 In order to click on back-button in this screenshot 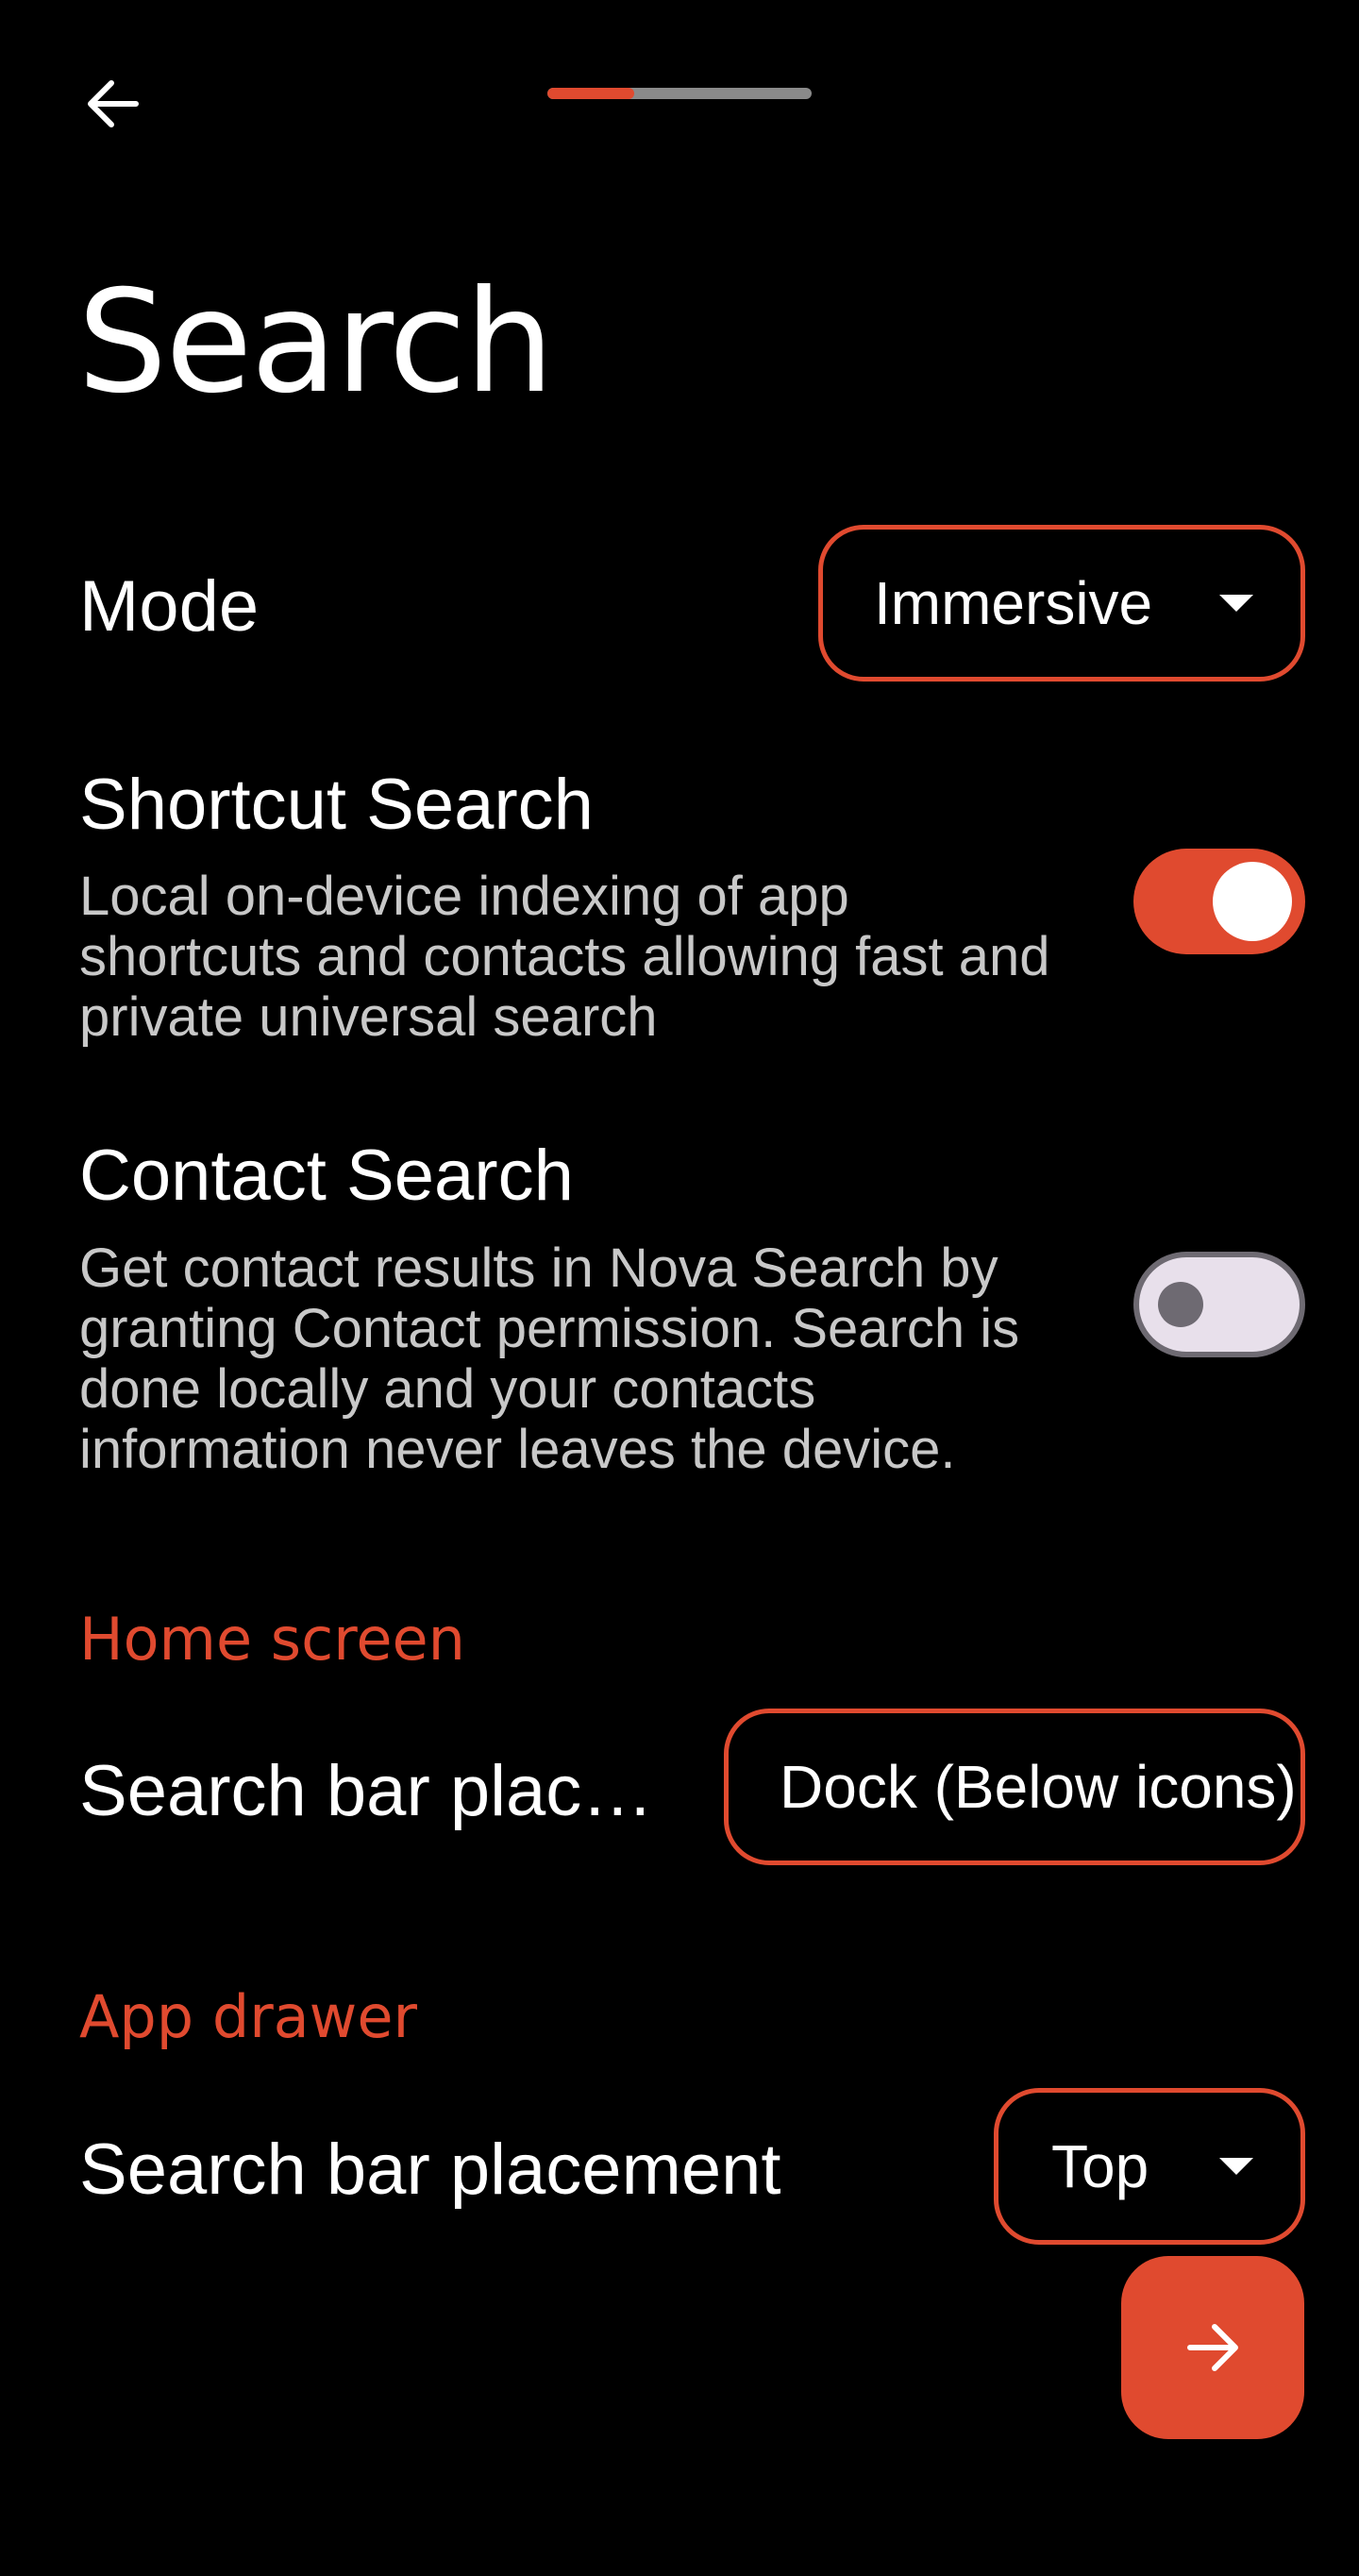, I will do `click(113, 104)`.